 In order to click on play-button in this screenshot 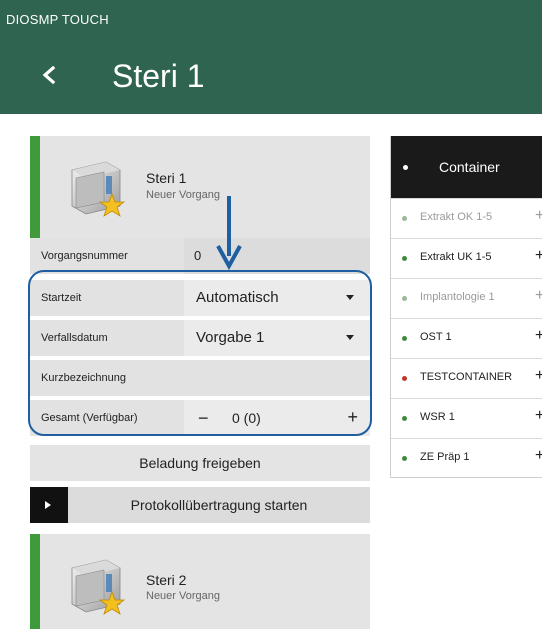, I will do `click(49, 505)`.